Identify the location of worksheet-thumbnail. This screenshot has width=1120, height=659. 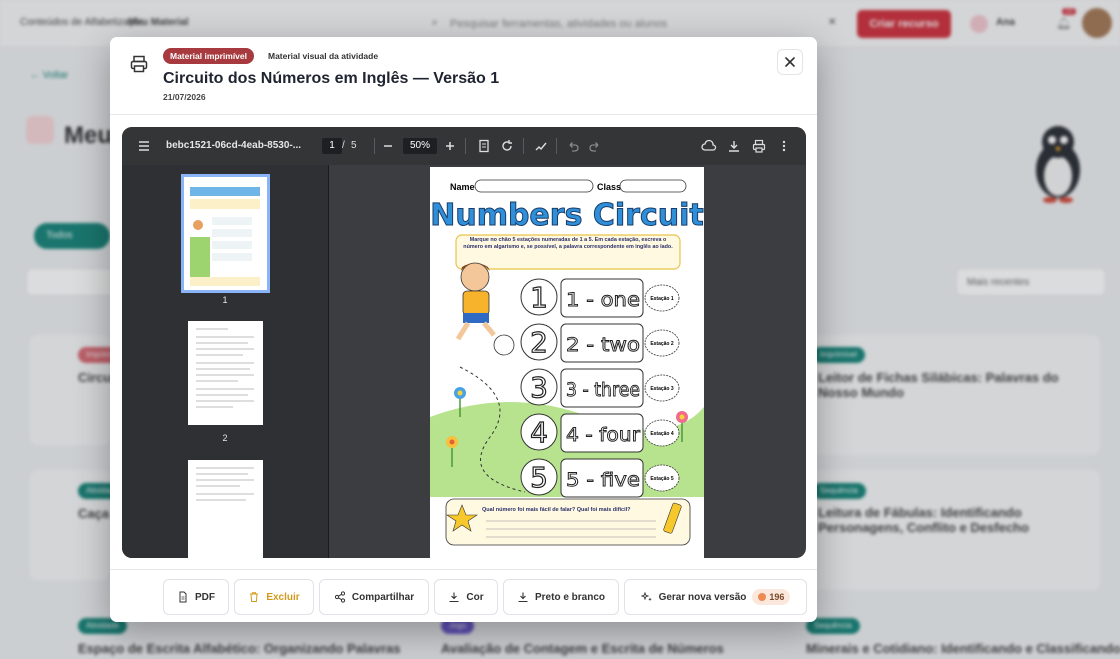
(225, 236).